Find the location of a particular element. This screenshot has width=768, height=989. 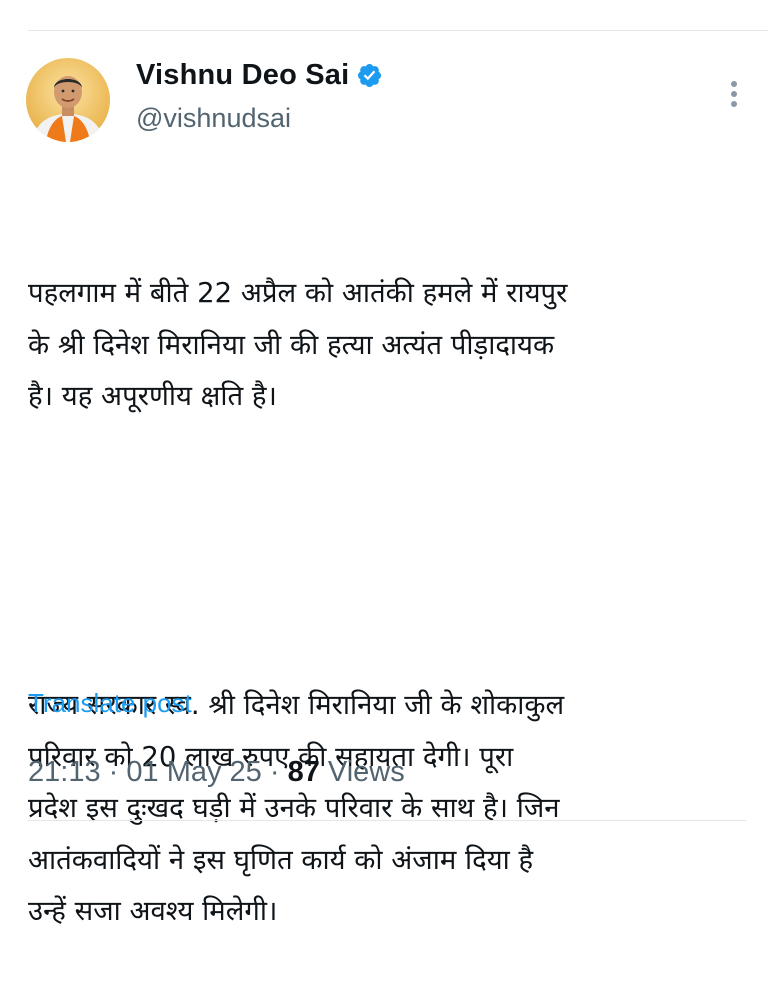

more-vertical-icon is located at coordinates (734, 94).